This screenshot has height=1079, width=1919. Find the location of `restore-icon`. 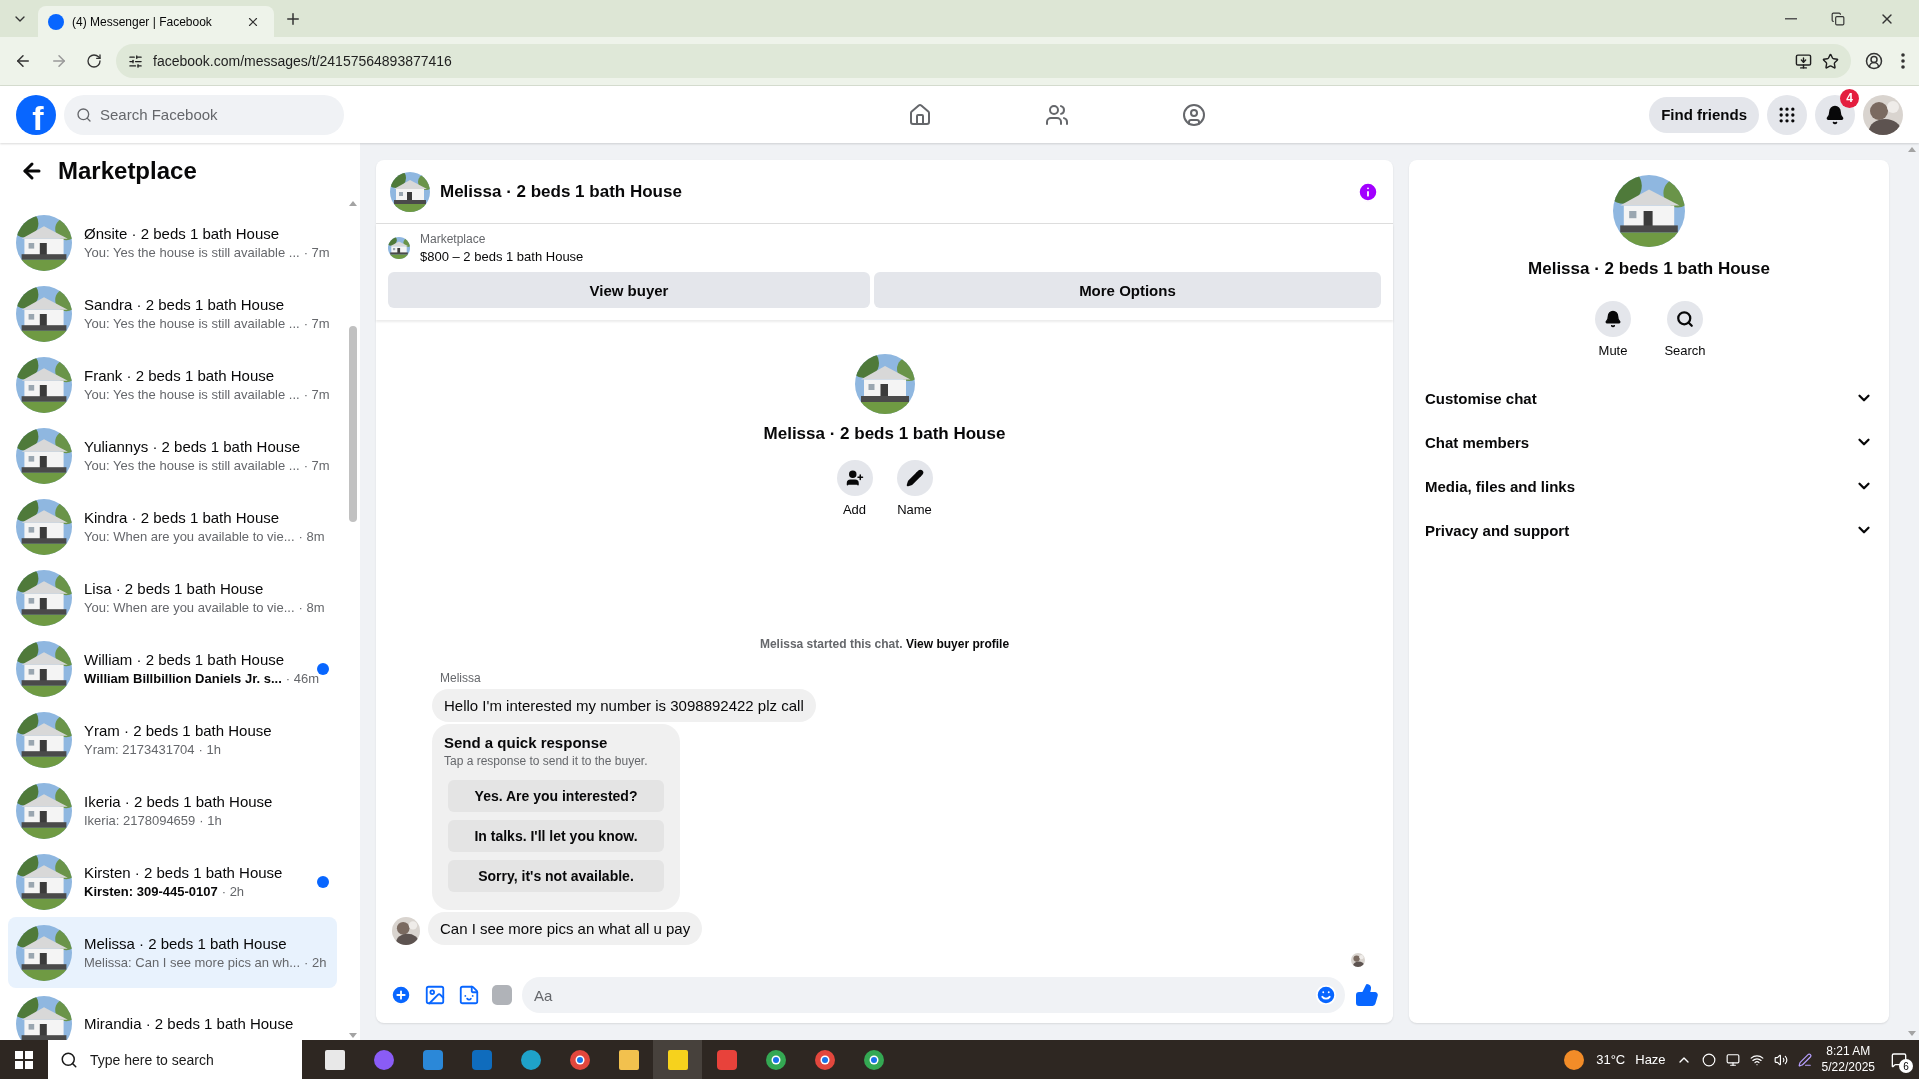

restore-icon is located at coordinates (1838, 18).